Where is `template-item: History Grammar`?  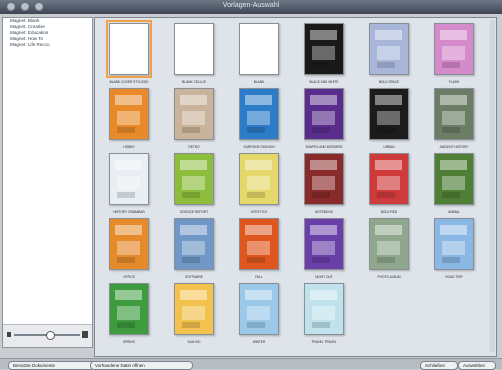
template-item: History Grammar is located at coordinates (129, 183).